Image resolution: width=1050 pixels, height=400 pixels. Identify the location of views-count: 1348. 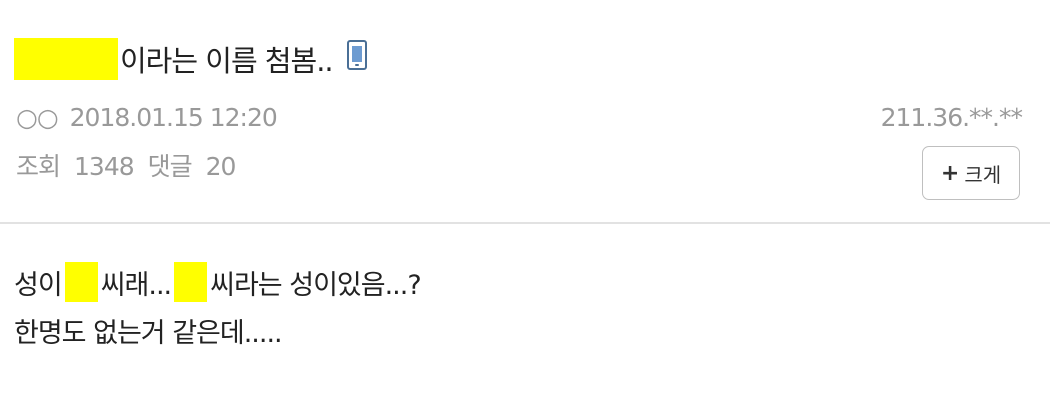
(104, 166).